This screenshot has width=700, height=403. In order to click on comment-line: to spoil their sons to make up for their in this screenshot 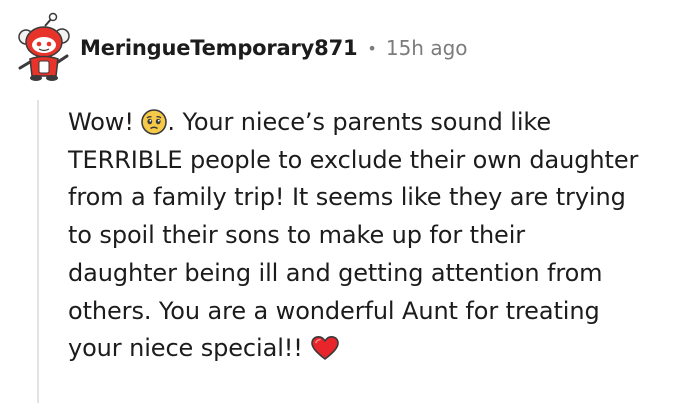, I will do `click(297, 235)`.